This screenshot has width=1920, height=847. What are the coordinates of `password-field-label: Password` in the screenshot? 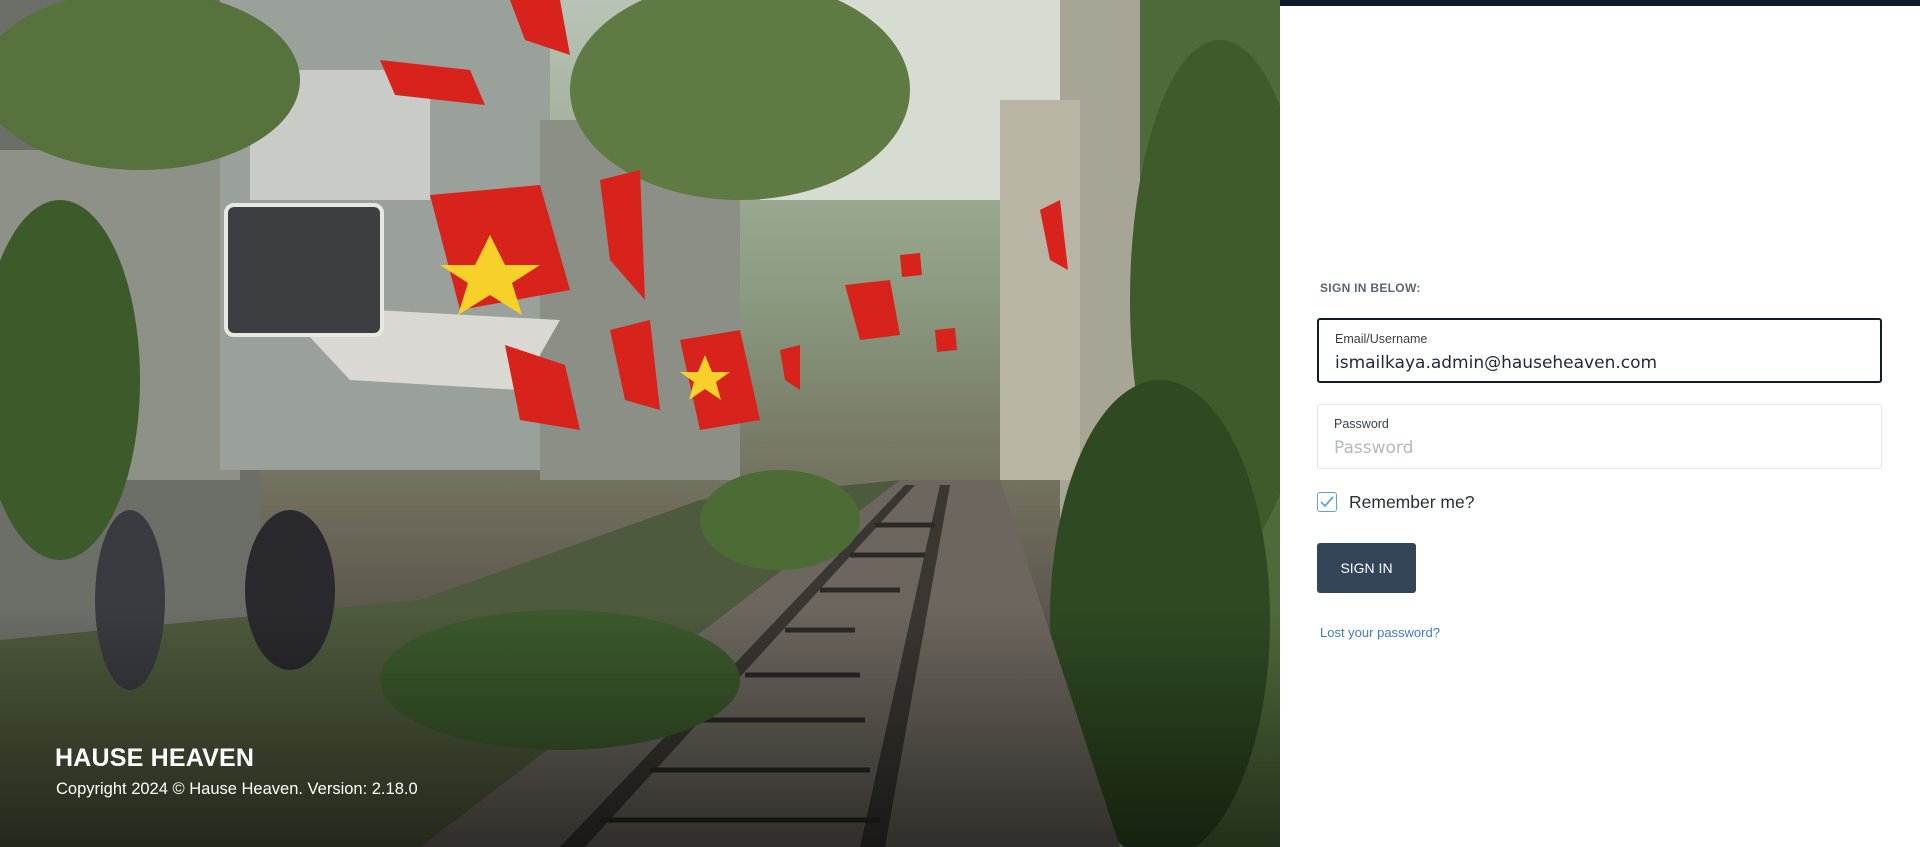 It's located at (1361, 424).